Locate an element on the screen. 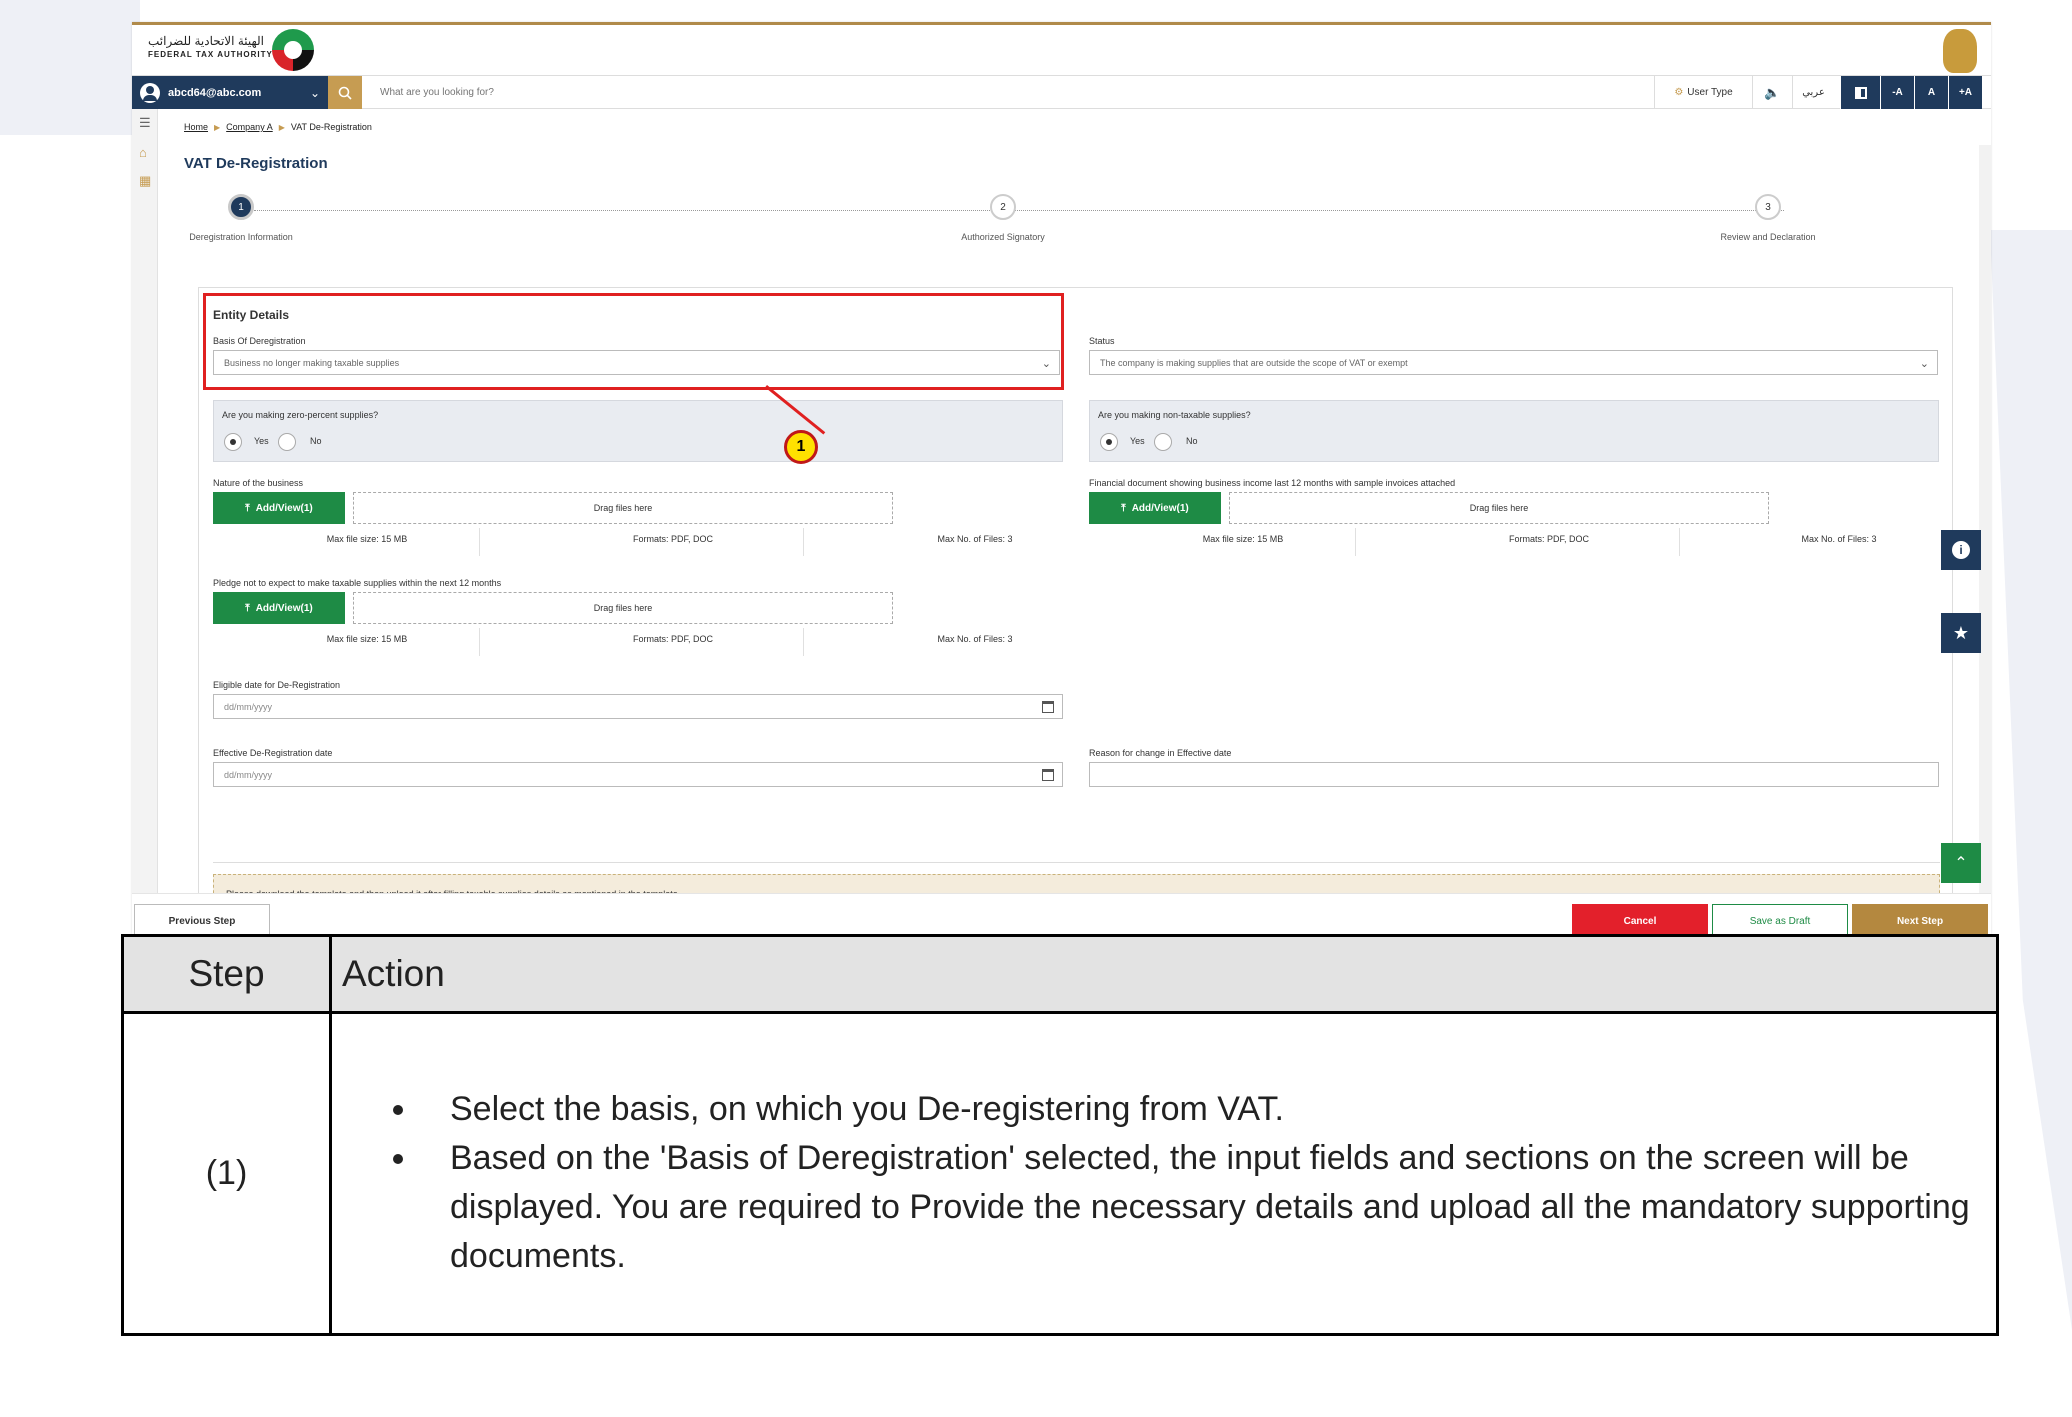  arabic-language-button: عربي is located at coordinates (1813, 92).